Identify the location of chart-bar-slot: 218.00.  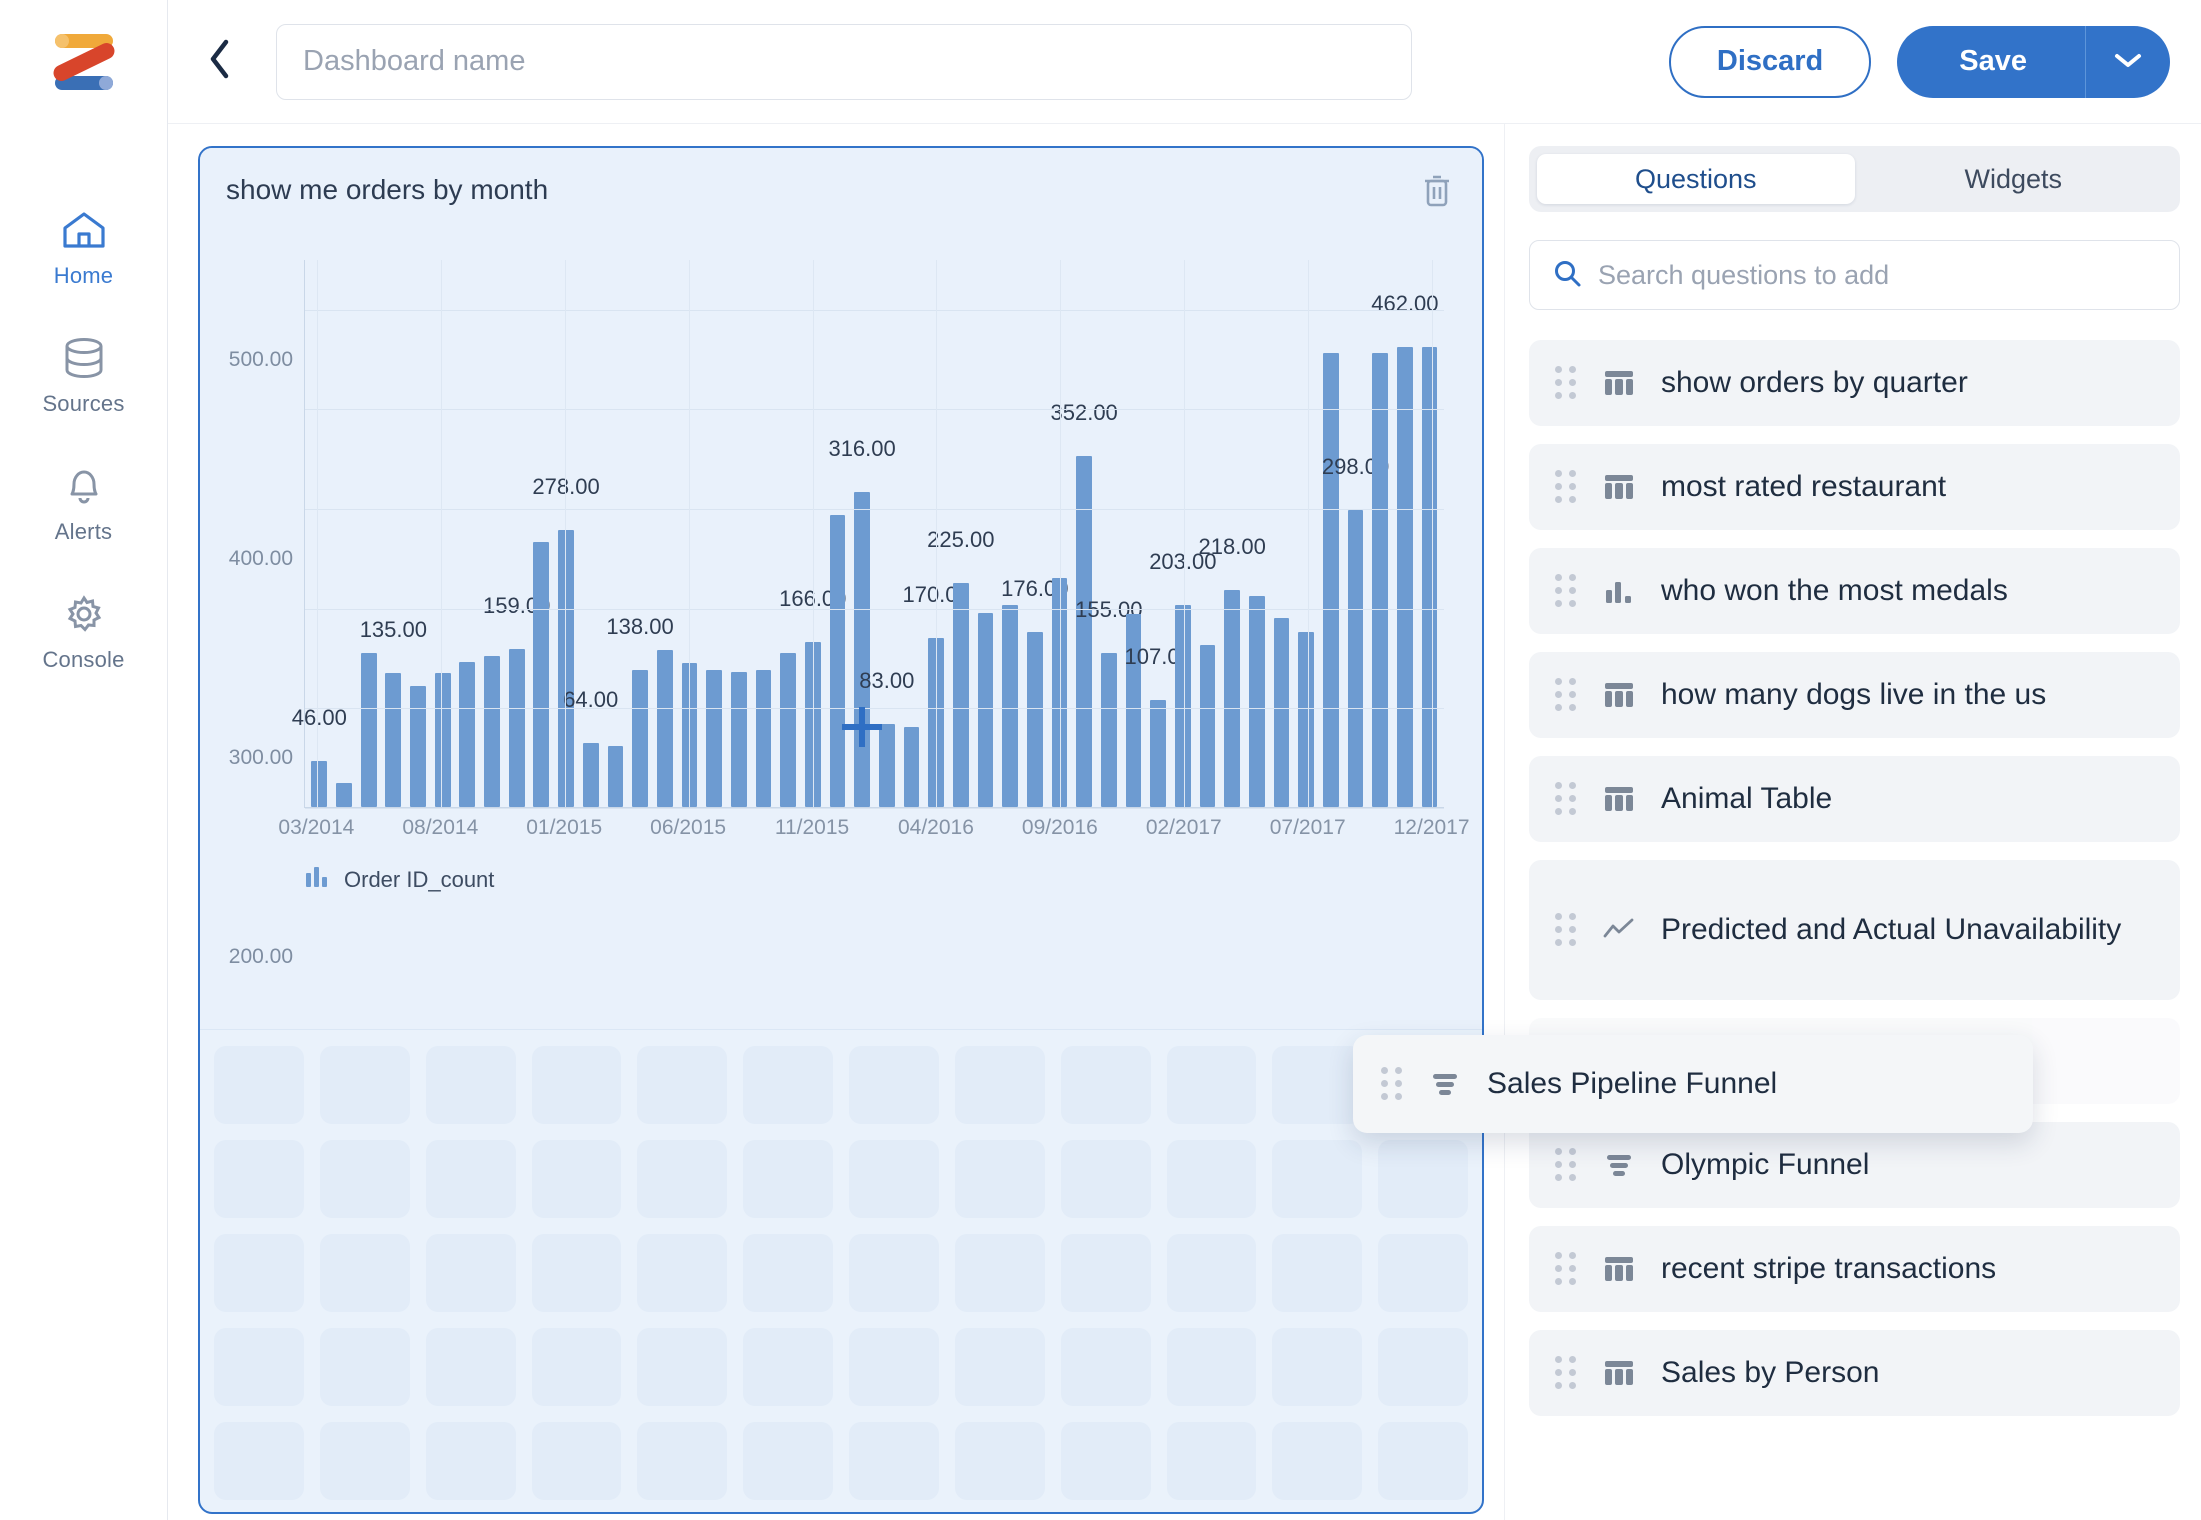
(1232, 533).